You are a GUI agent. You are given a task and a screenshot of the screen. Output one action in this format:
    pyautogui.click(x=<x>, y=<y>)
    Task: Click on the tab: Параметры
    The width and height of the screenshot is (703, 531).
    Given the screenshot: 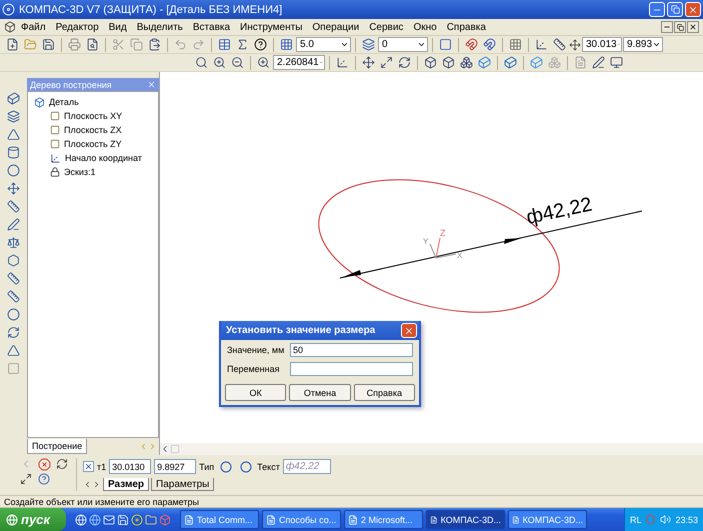 What is the action you would take?
    pyautogui.click(x=182, y=484)
    